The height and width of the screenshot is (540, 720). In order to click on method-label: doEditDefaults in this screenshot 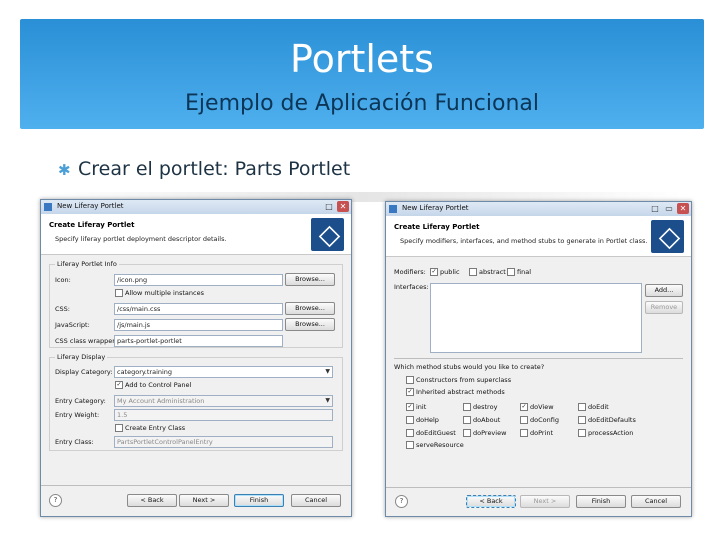, I will do `click(612, 420)`.